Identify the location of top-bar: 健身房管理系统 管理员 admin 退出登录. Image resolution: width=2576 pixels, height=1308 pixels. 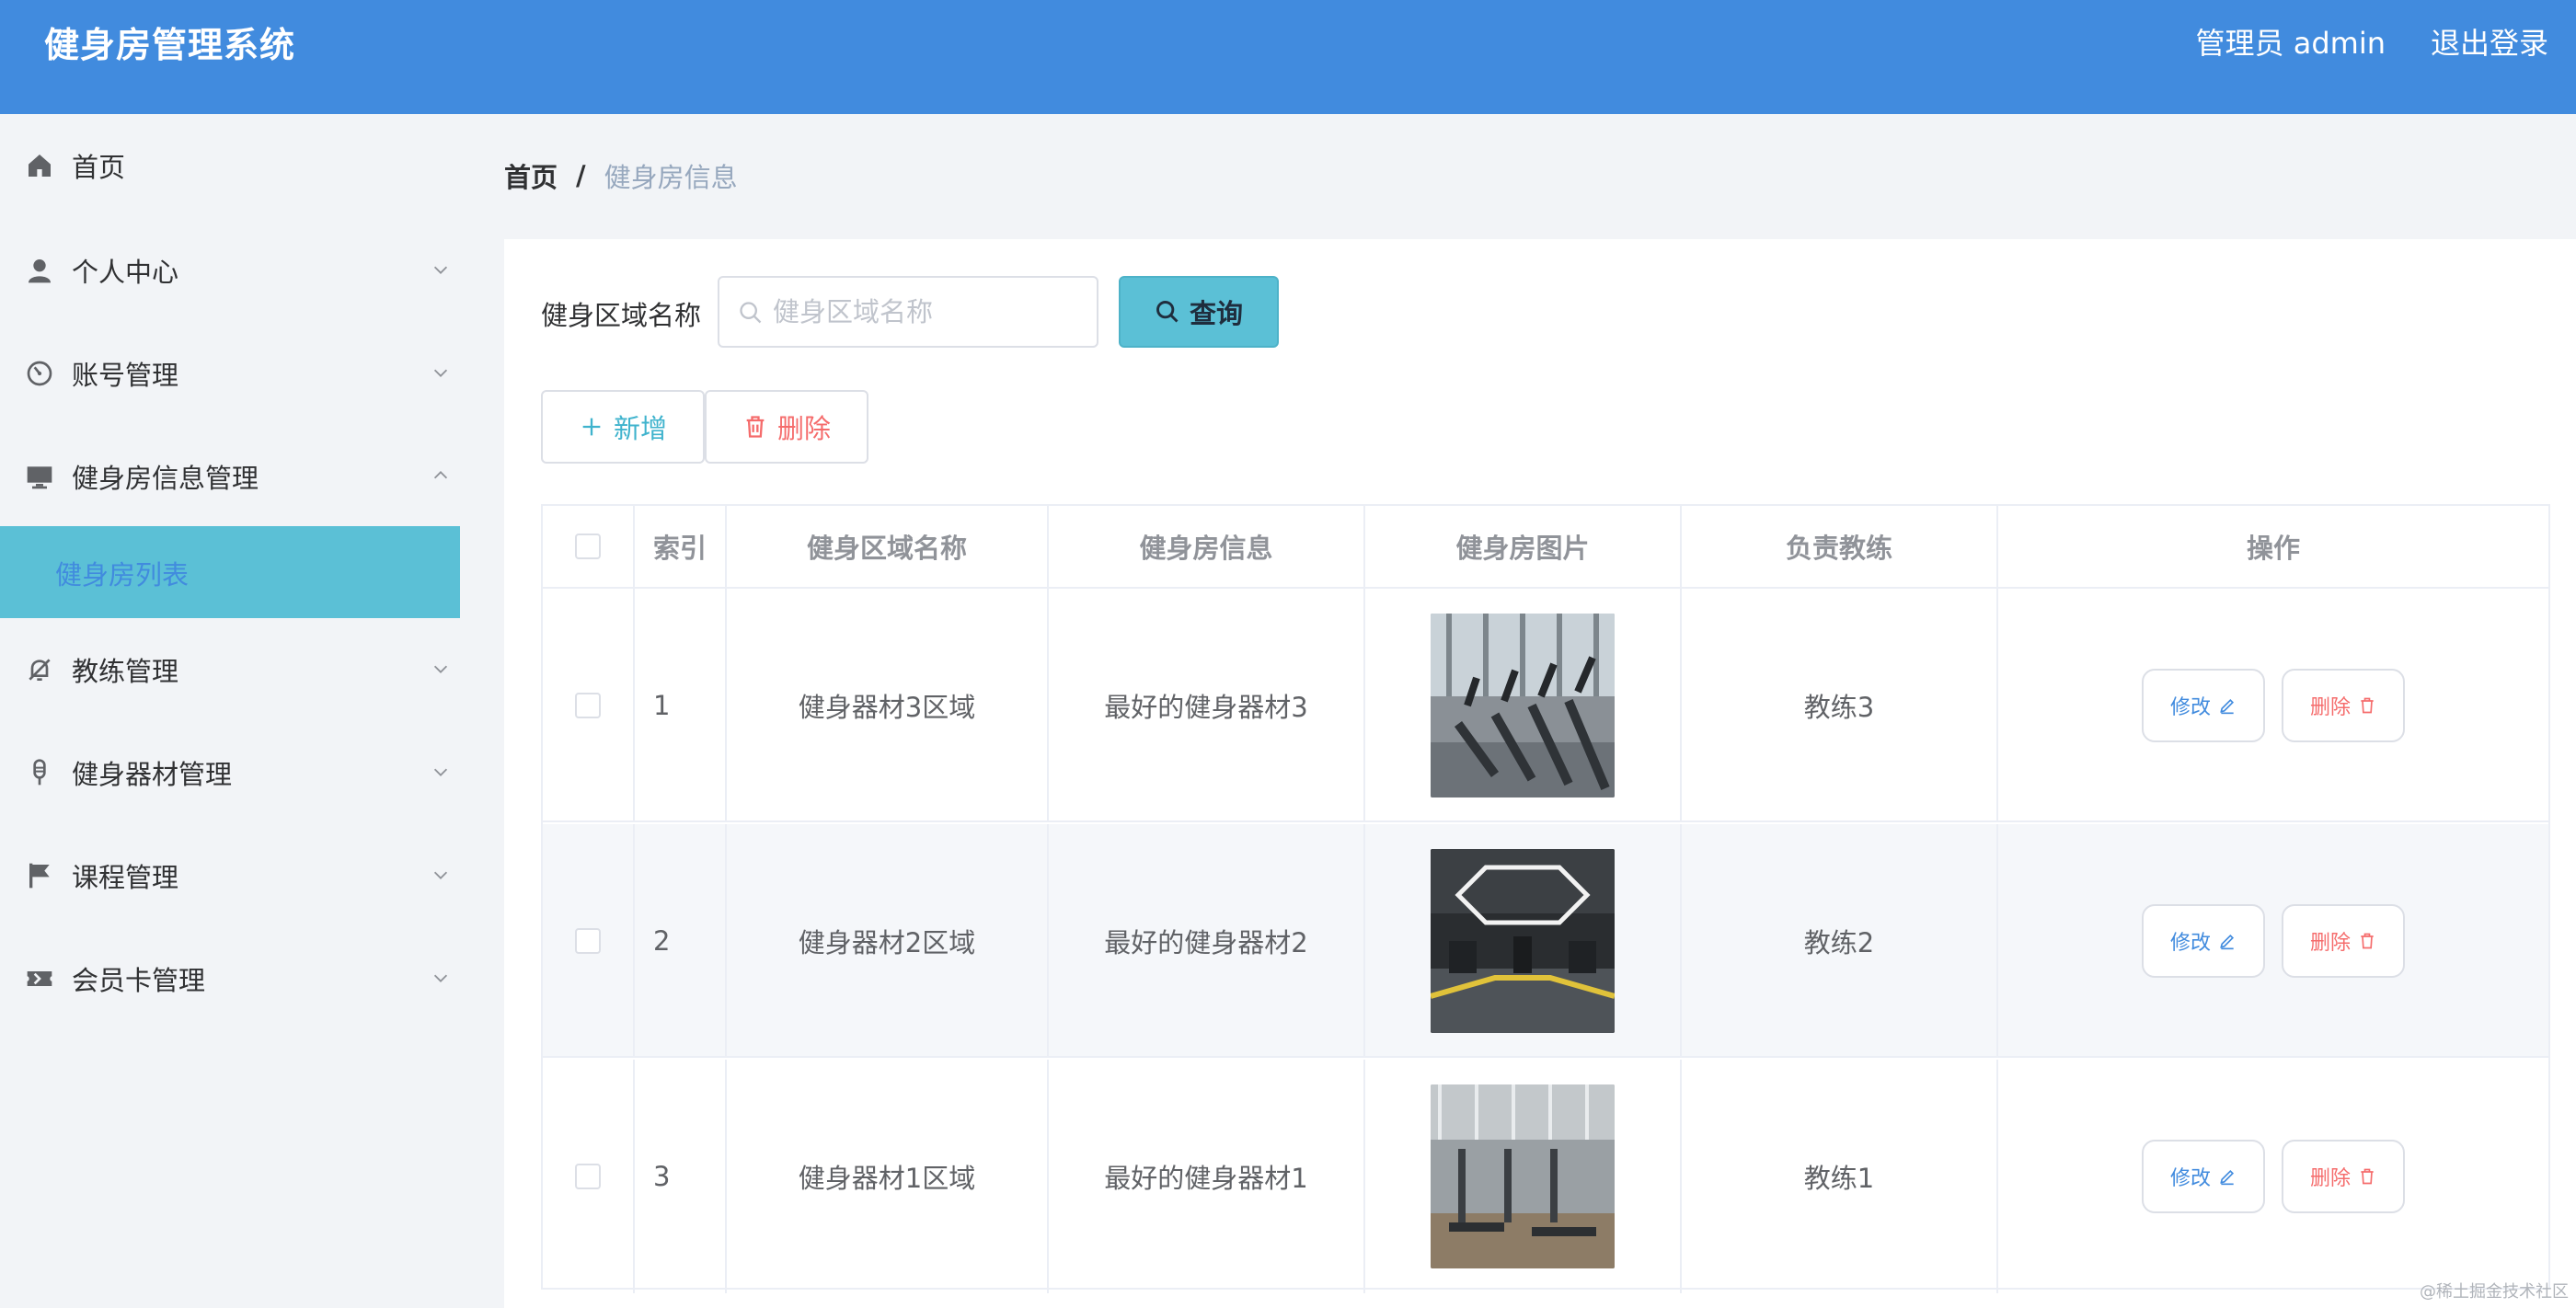
(1288, 57).